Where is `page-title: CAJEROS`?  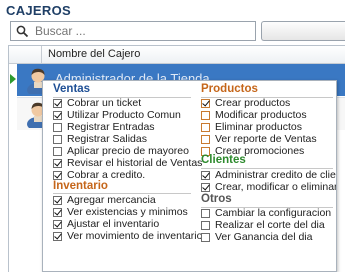 page-title: CAJEROS is located at coordinates (38, 10).